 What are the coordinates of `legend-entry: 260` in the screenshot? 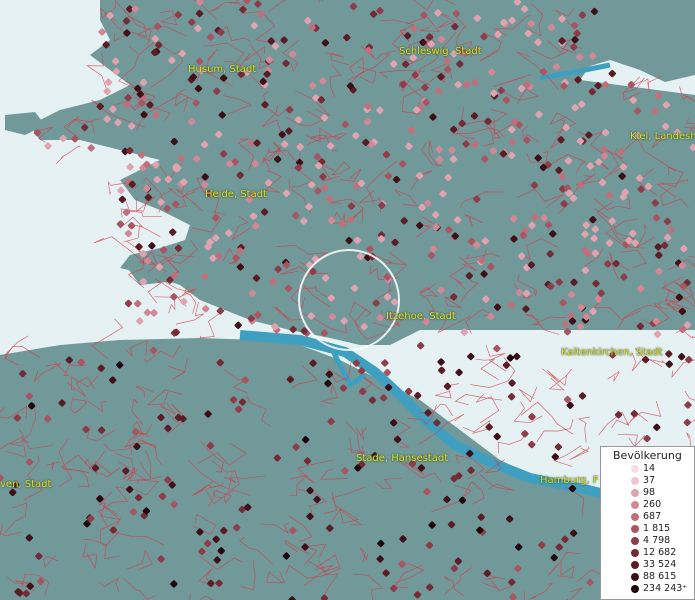 It's located at (648, 505).